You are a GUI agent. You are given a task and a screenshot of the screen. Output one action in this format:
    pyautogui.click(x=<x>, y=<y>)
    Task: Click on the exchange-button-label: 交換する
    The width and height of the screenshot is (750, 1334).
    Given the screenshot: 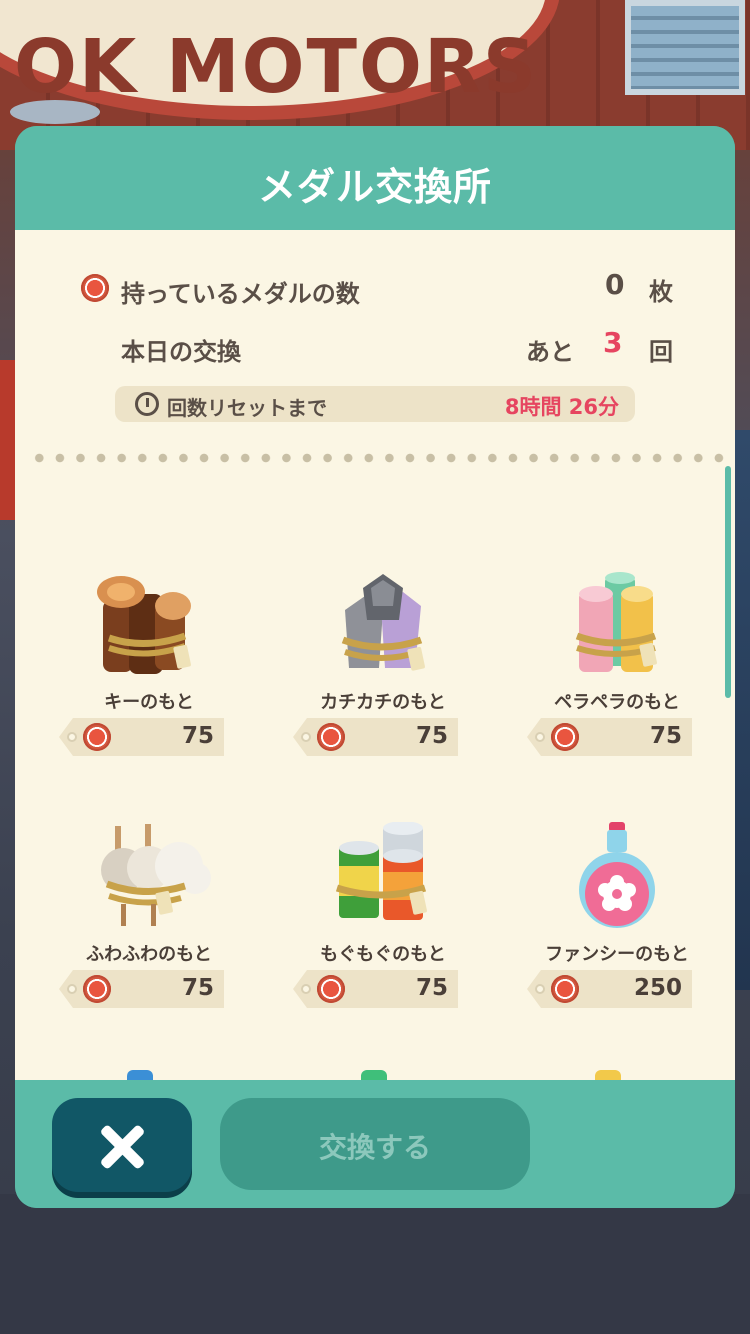 What is the action you would take?
    pyautogui.click(x=374, y=1147)
    